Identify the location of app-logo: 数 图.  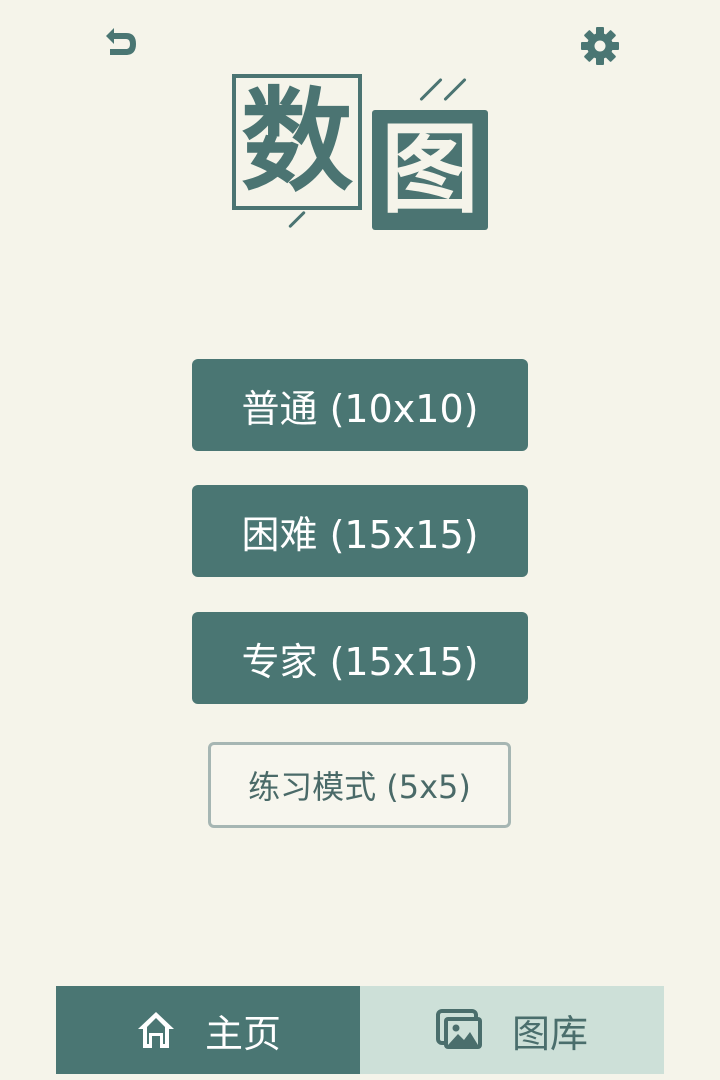
(361, 153).